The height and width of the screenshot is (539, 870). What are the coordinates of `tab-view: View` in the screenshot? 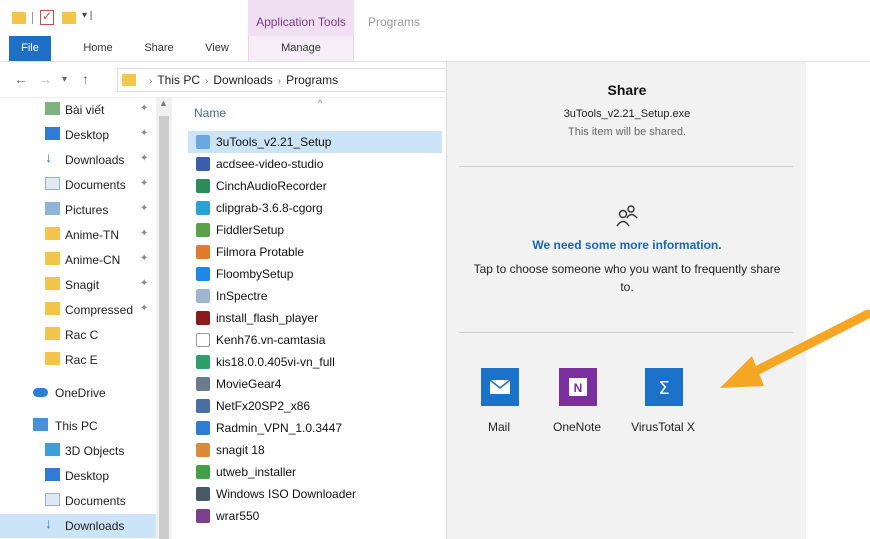 It's located at (217, 48).